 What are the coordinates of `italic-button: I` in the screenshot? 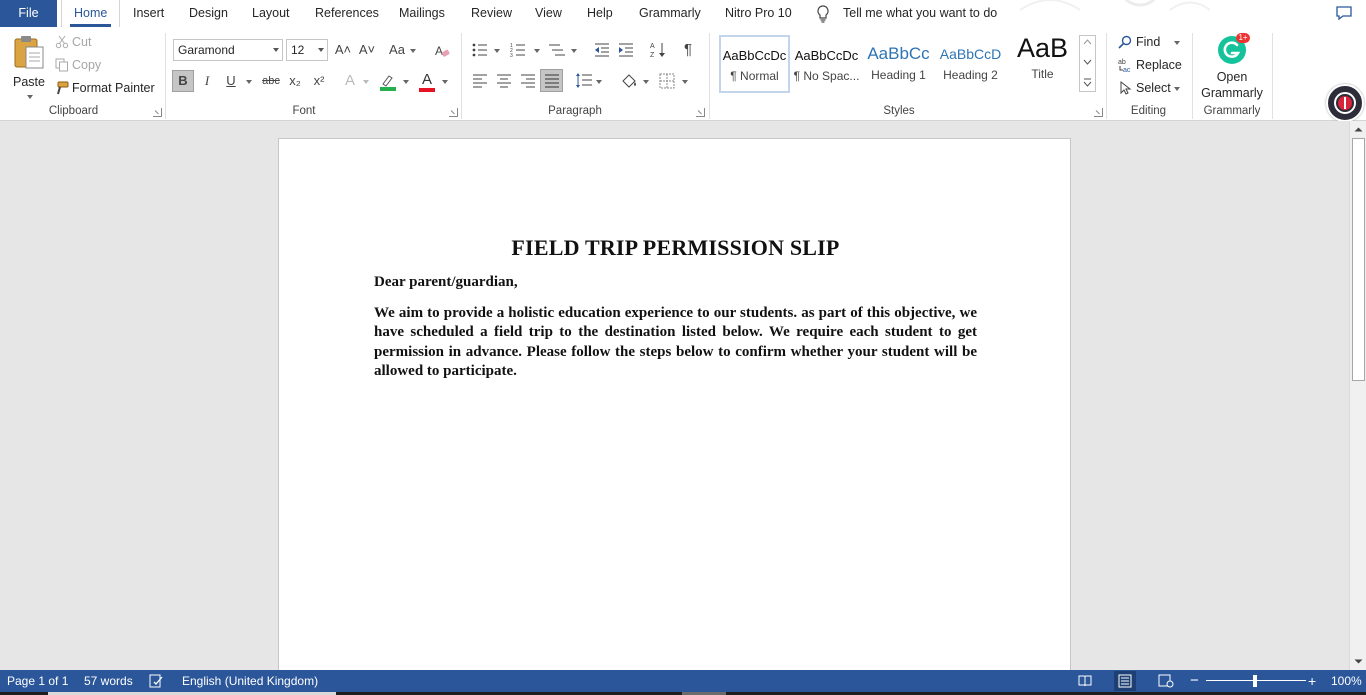 It's located at (207, 81).